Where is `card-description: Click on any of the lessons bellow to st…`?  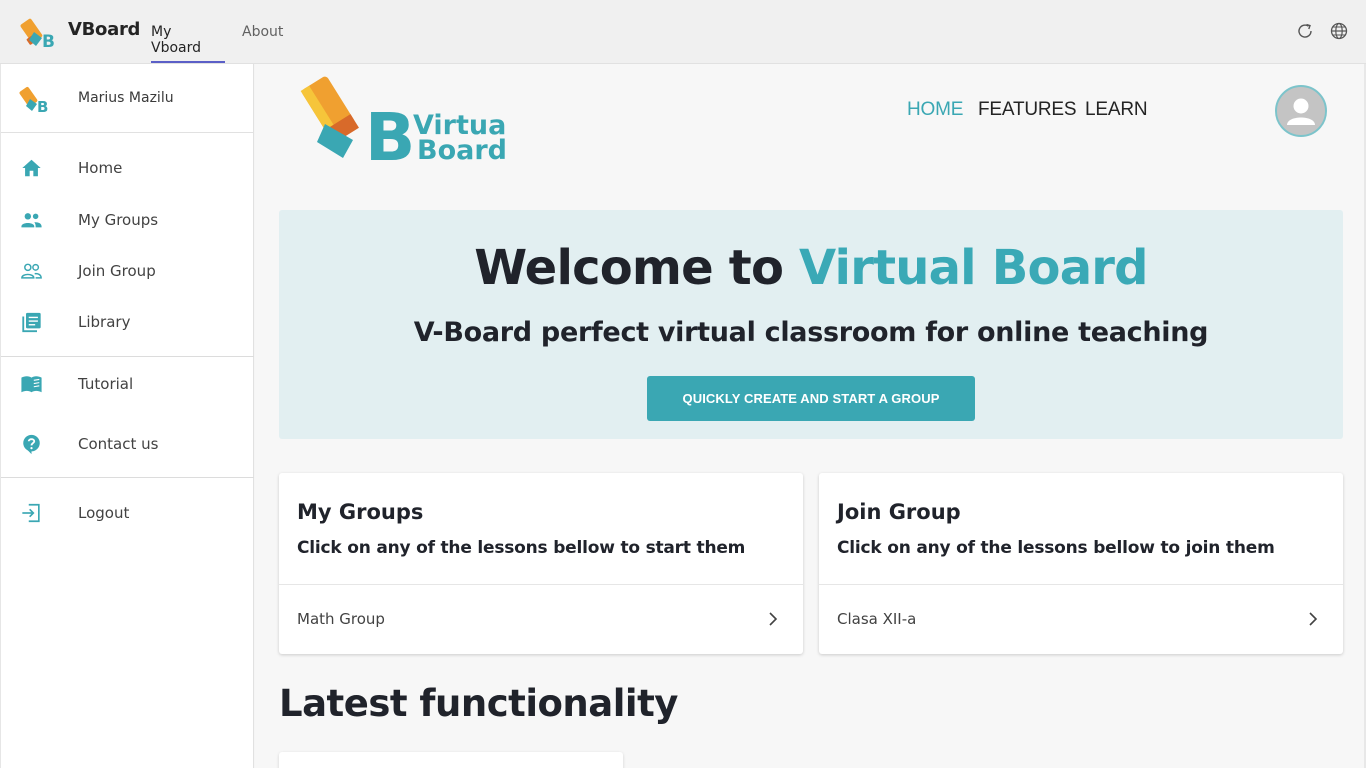 card-description: Click on any of the lessons bellow to st… is located at coordinates (521, 548).